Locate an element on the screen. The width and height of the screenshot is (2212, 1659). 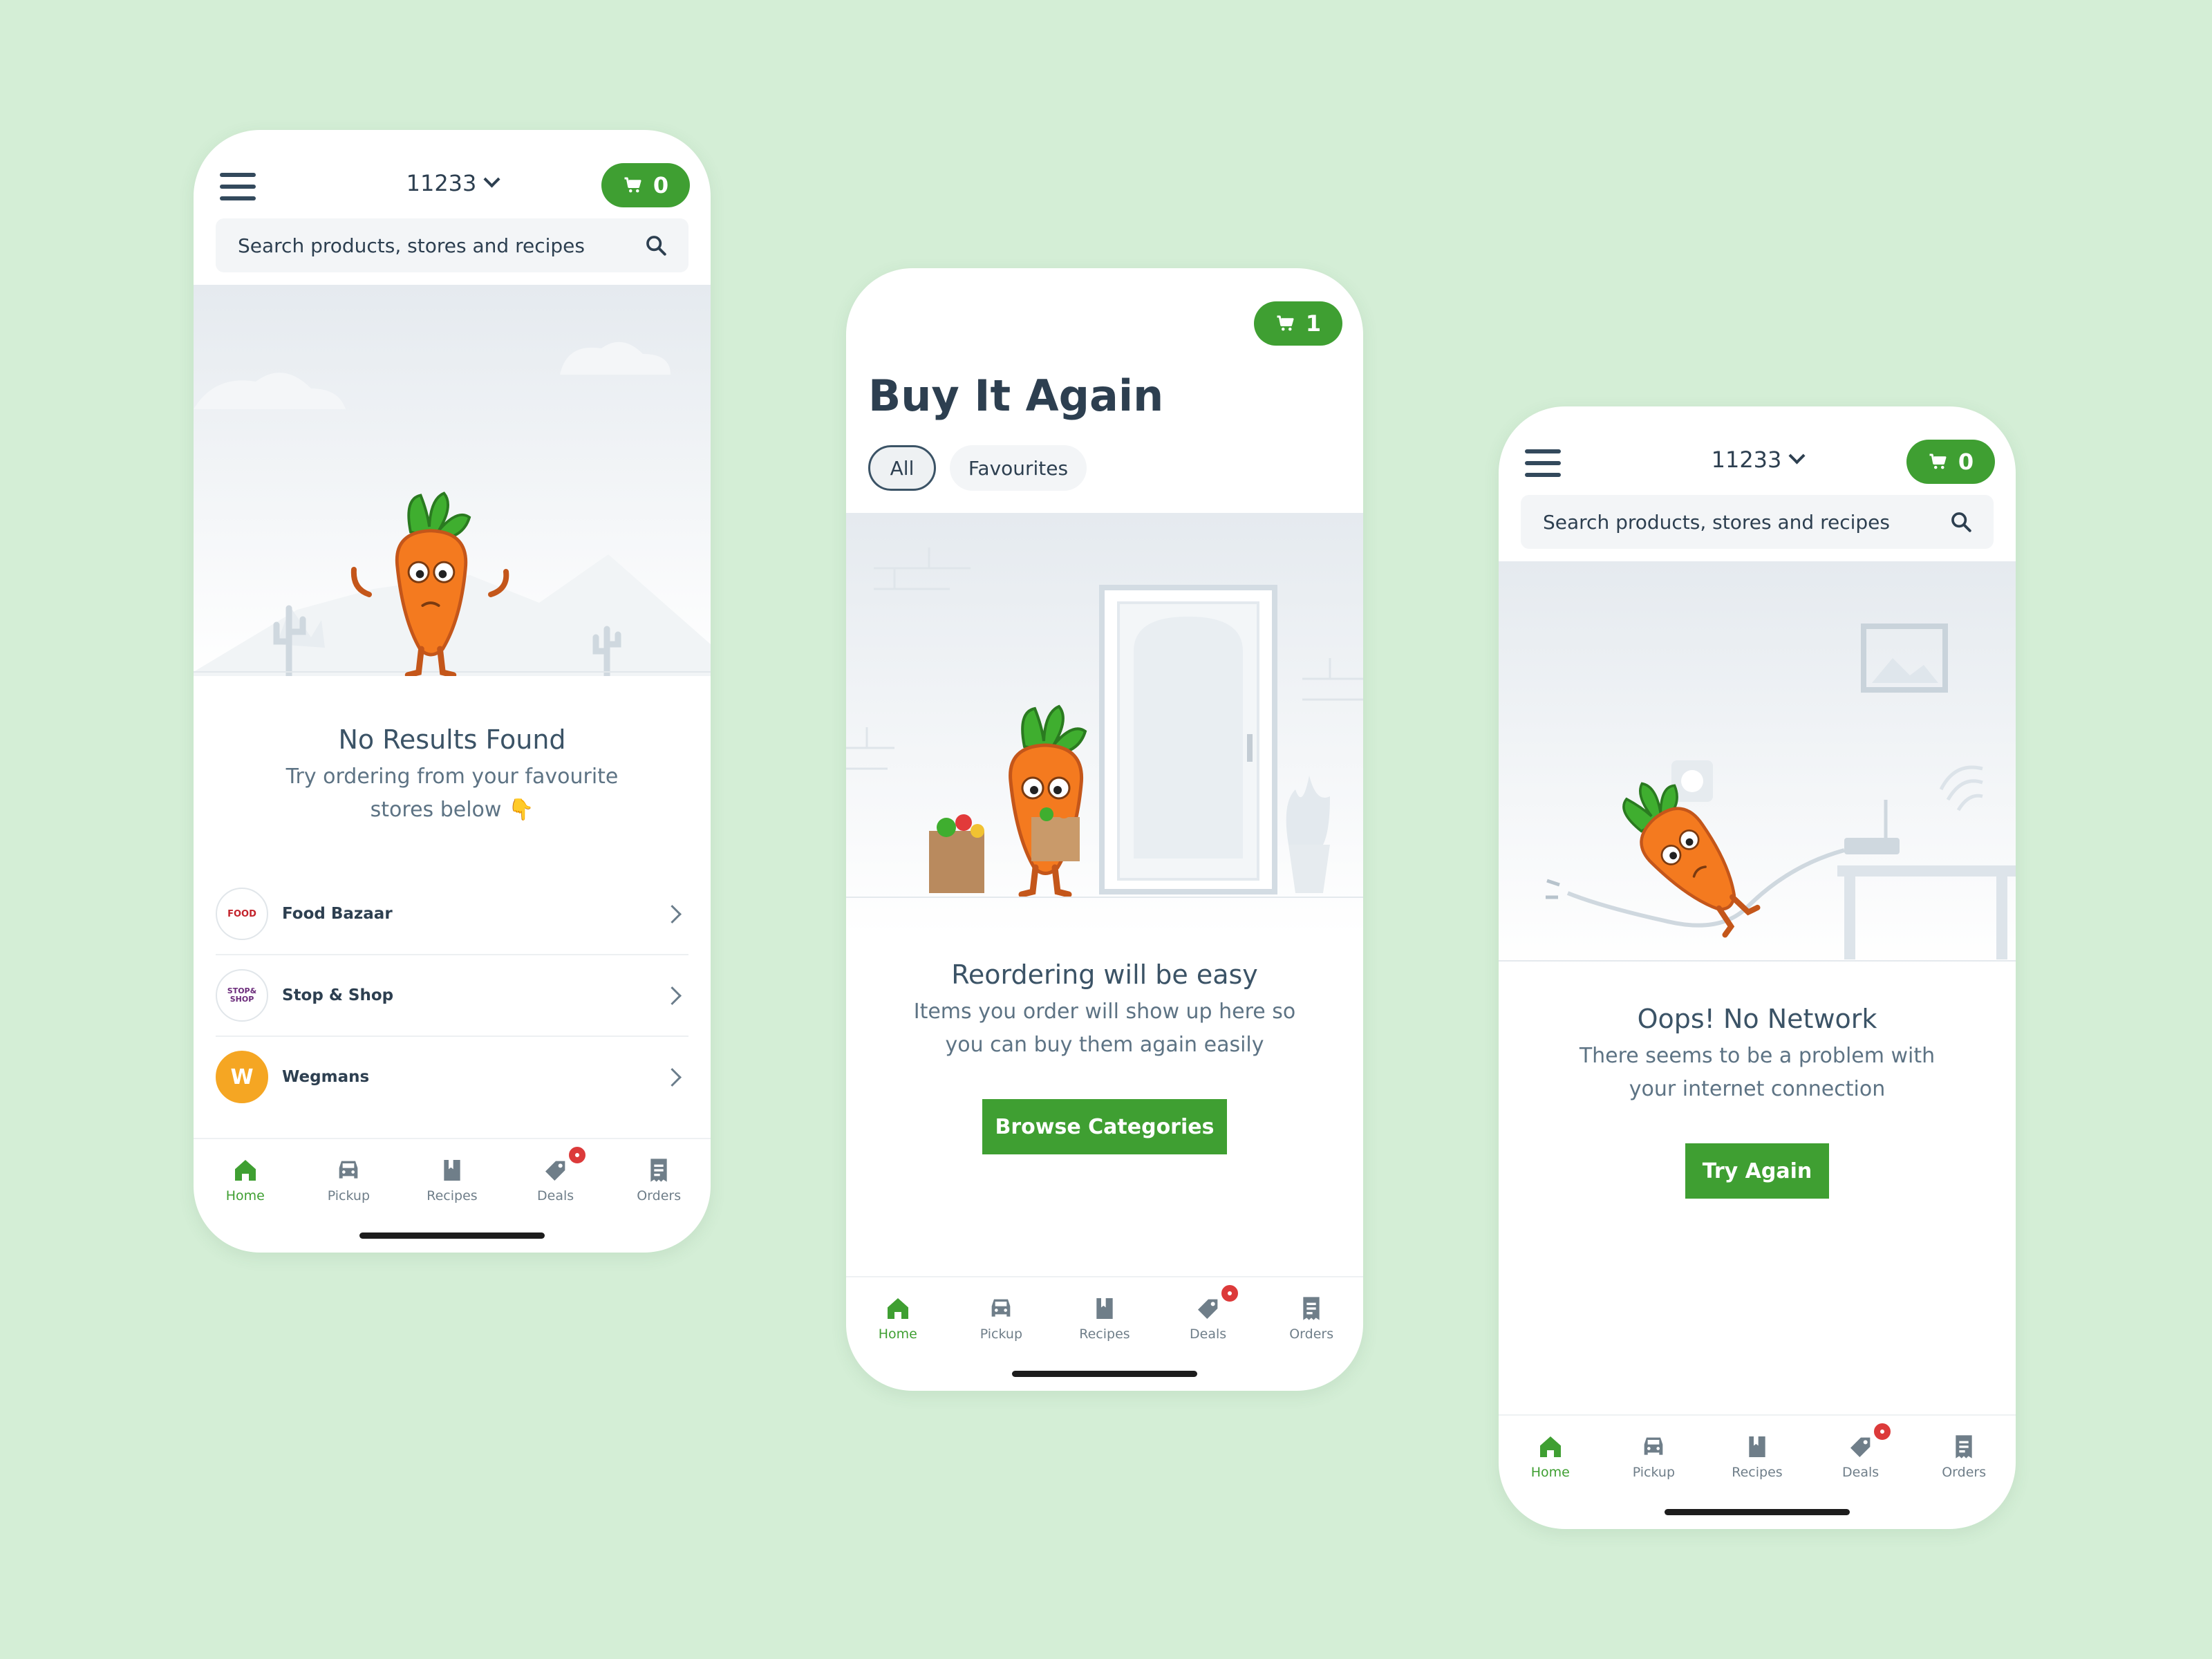
wegmans-logo: W is located at coordinates (242, 1077).